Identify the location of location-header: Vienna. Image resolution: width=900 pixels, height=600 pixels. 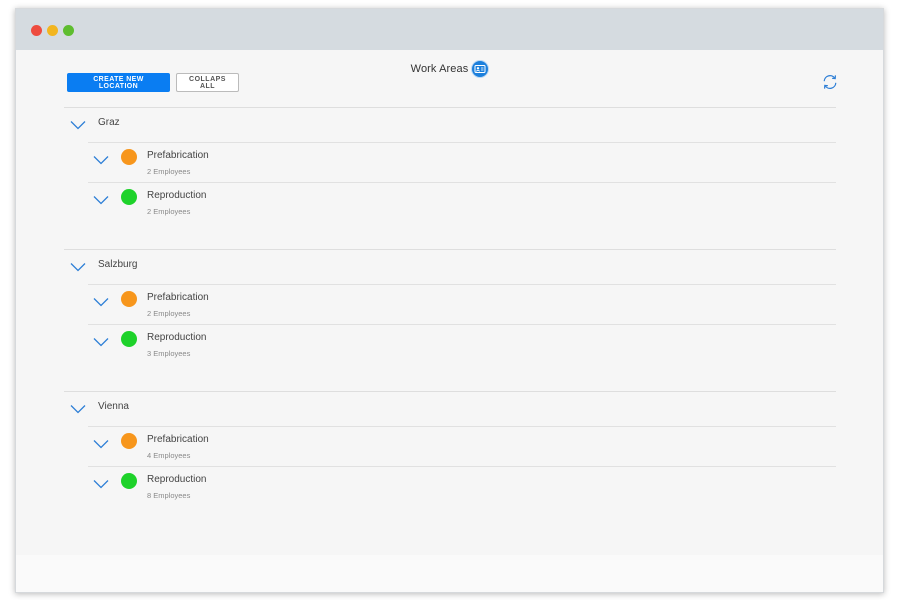
(450, 408).